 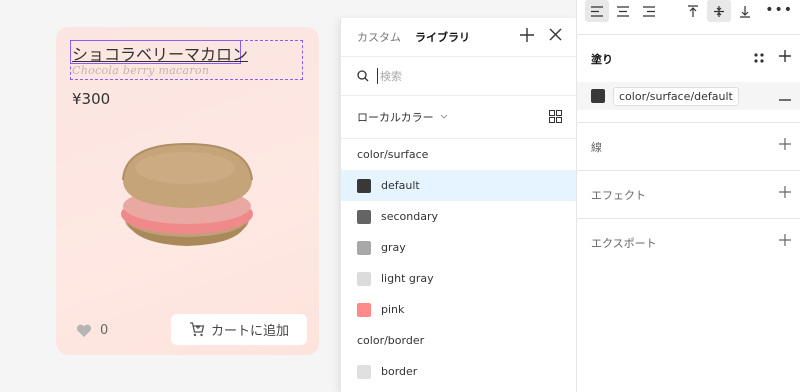 What do you see at coordinates (458, 216) in the screenshot?
I see `color-style-item: secondary` at bounding box center [458, 216].